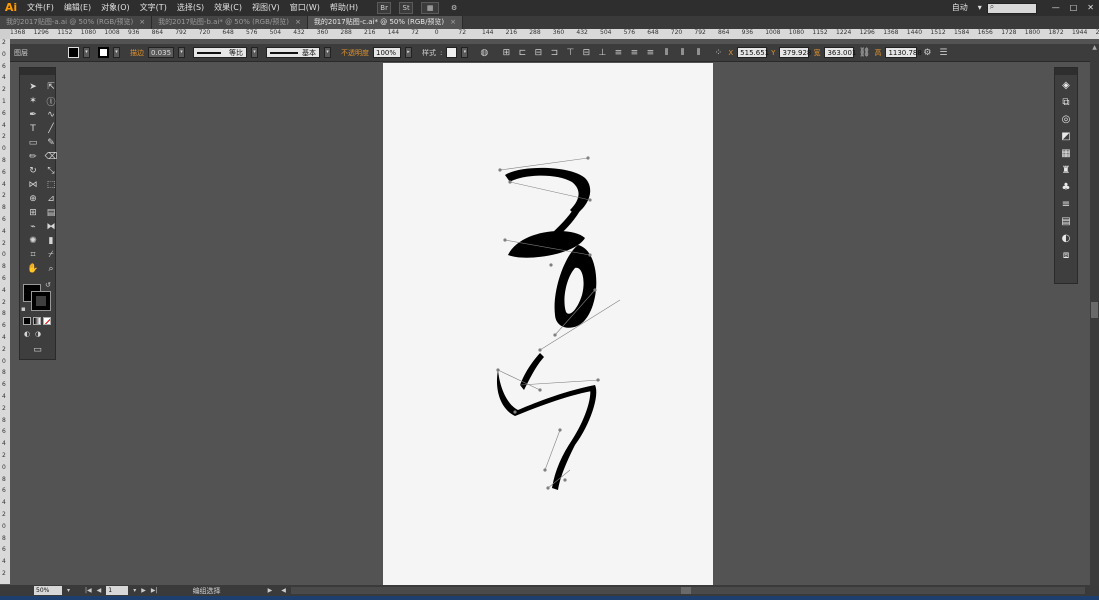 The width and height of the screenshot is (1099, 600). Describe the element at coordinates (154, 590) in the screenshot. I see `last-artboard-icon: ▶|` at that location.